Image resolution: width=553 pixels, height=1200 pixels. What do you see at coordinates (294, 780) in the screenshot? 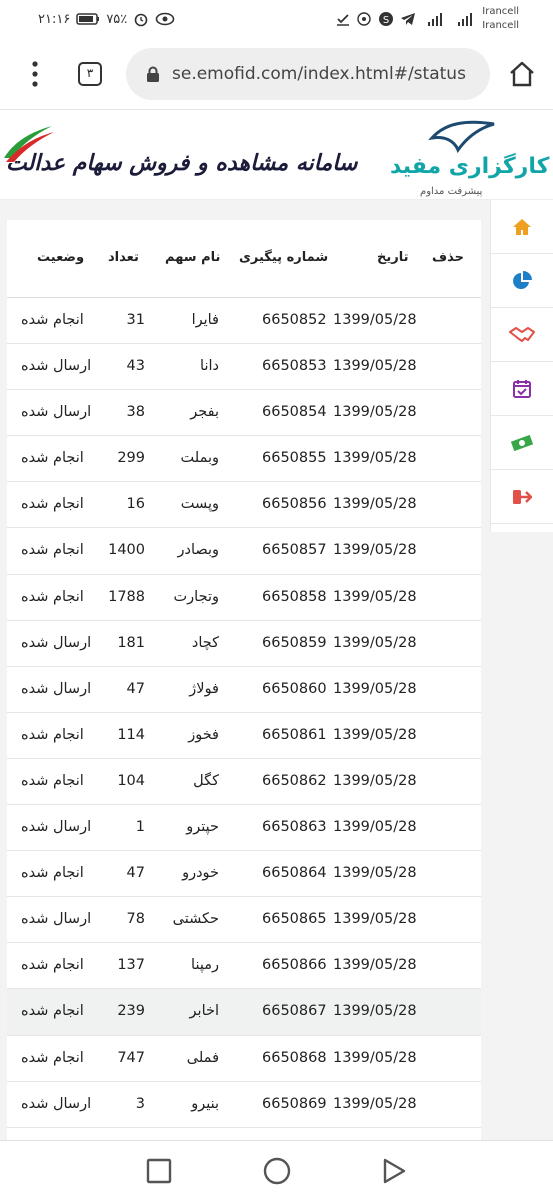
I see `cell-tracking: 6650862` at bounding box center [294, 780].